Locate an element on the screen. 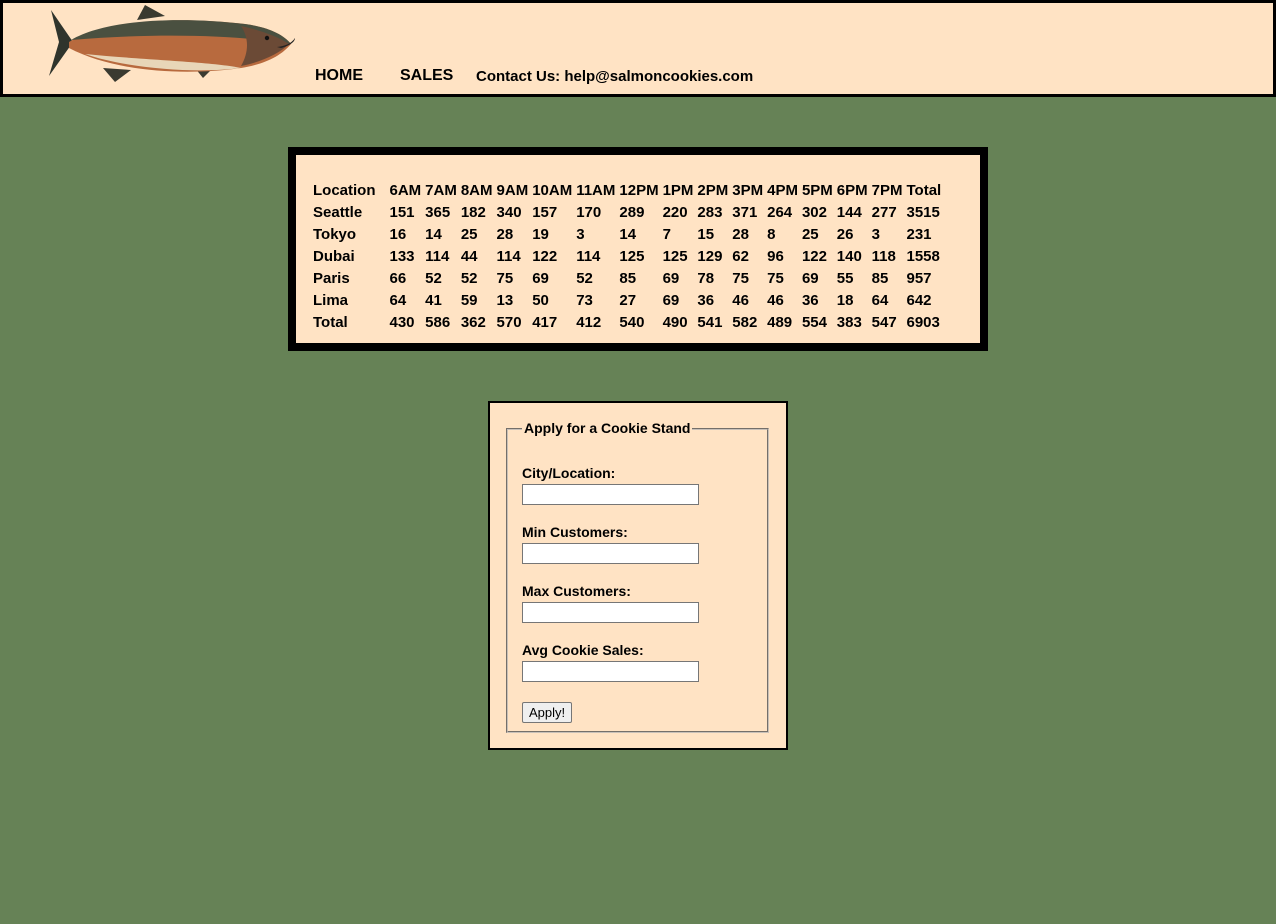 The width and height of the screenshot is (1276, 924). column-header-location: Location is located at coordinates (344, 190).